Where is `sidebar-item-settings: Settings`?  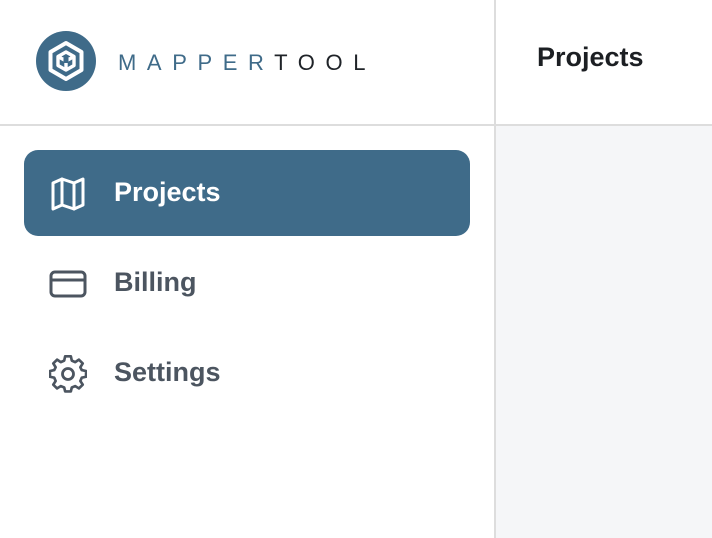 sidebar-item-settings: Settings is located at coordinates (247, 373).